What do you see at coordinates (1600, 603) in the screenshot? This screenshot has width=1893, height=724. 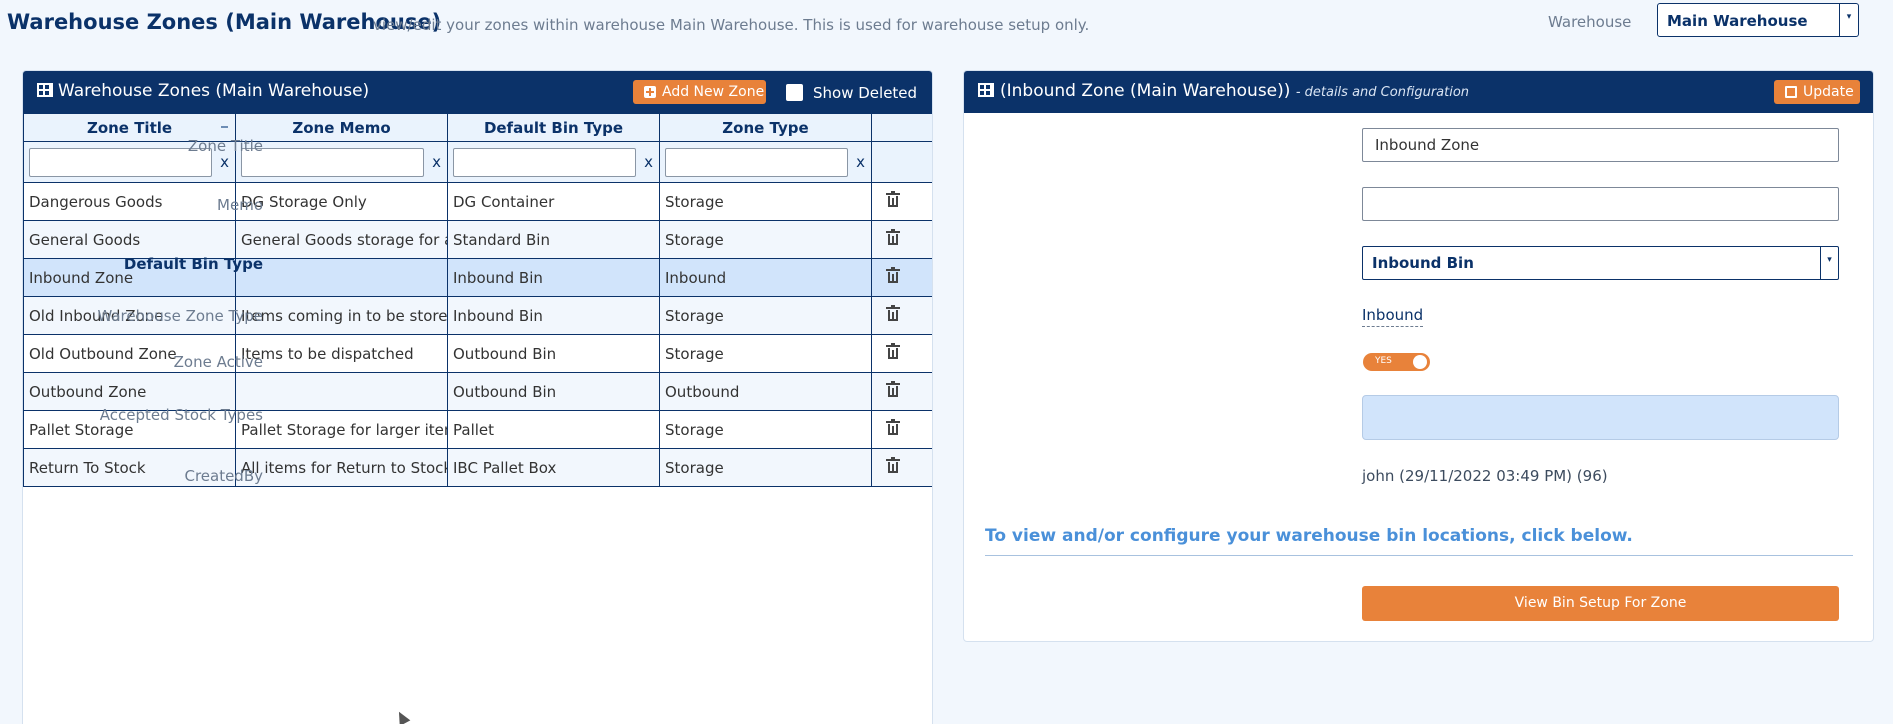 I see `view-bin-setup-button: View Bin Setup For Zone` at bounding box center [1600, 603].